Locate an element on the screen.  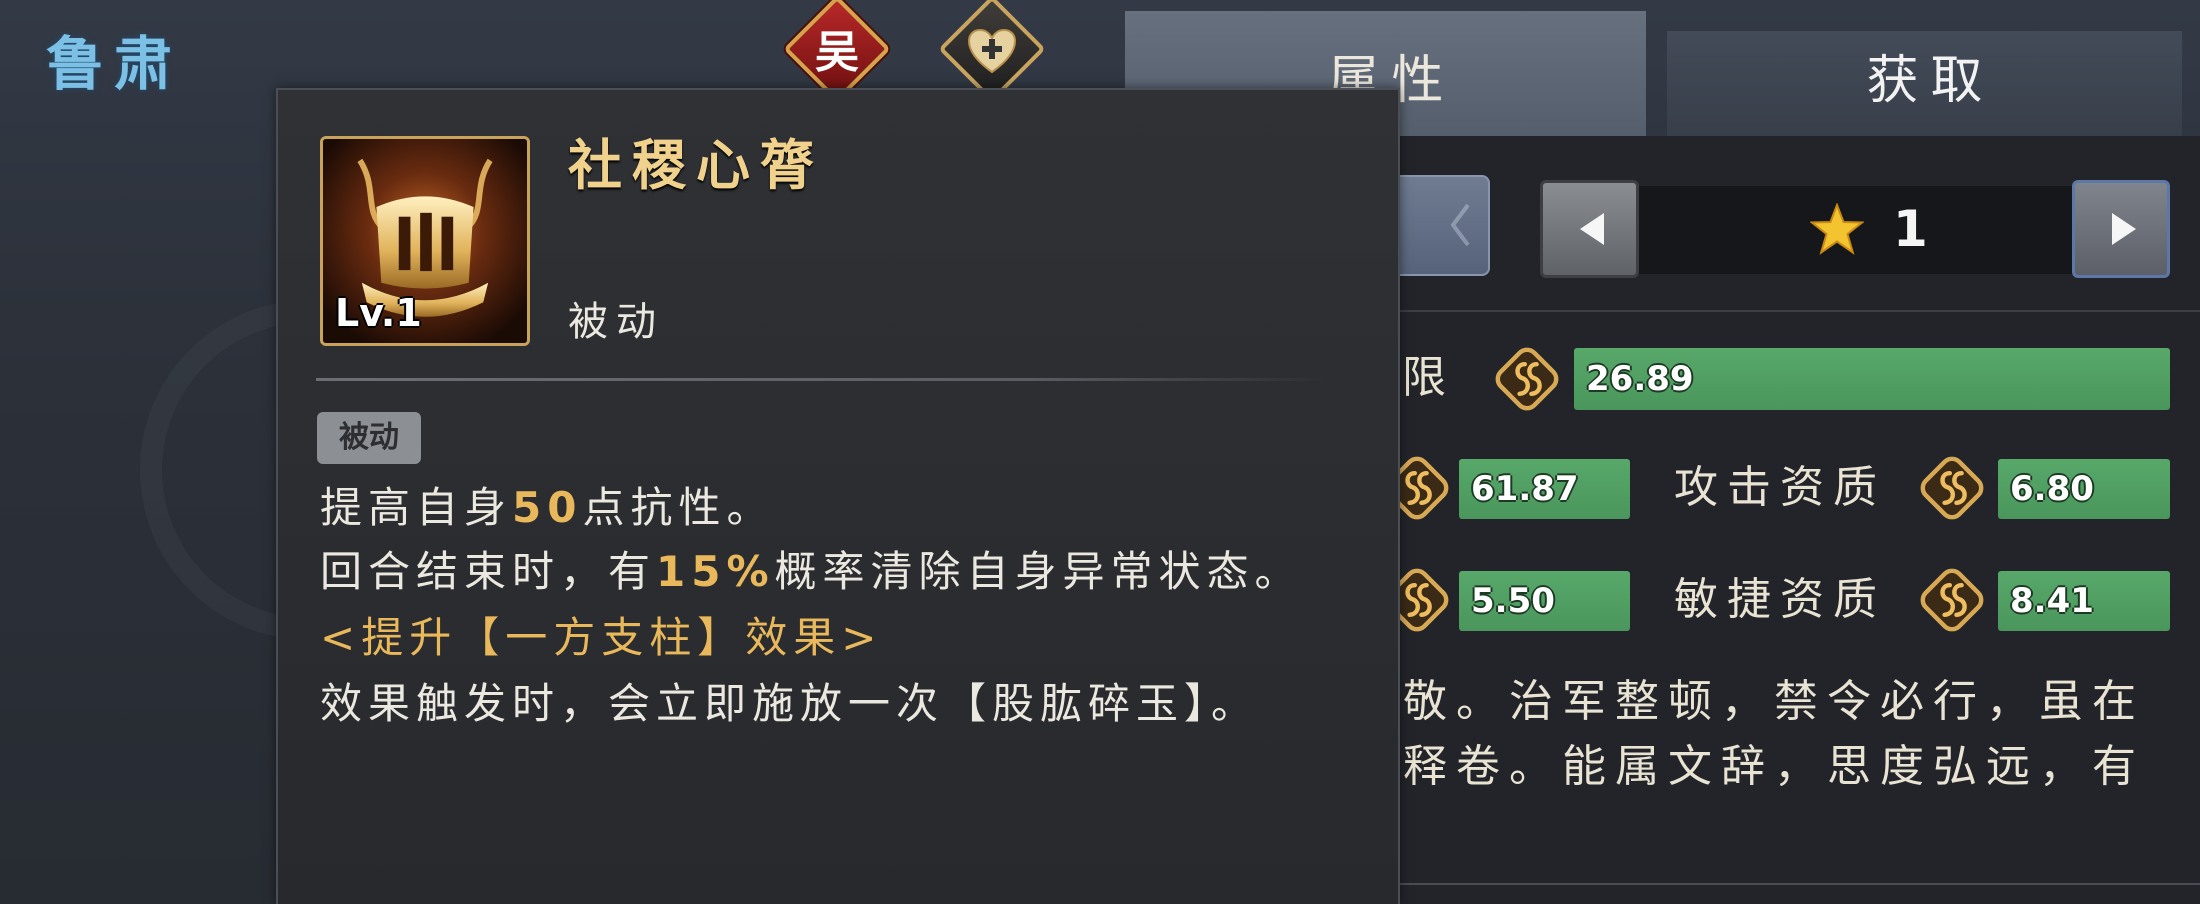
arrow-right-icon is located at coordinates (2124, 229).